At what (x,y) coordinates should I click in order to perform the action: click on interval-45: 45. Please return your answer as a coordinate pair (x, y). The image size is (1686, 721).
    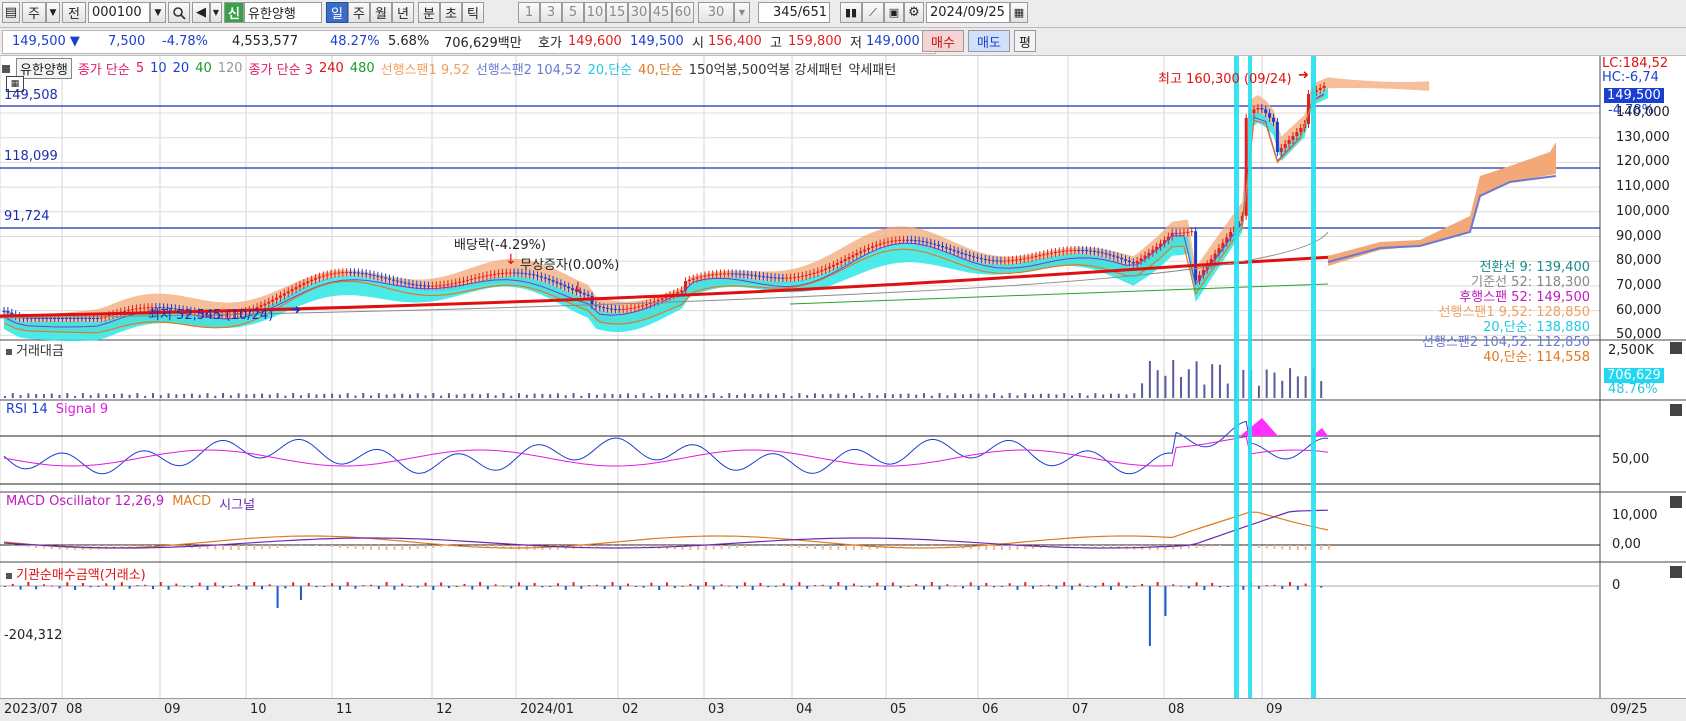
    Looking at the image, I should click on (661, 12).